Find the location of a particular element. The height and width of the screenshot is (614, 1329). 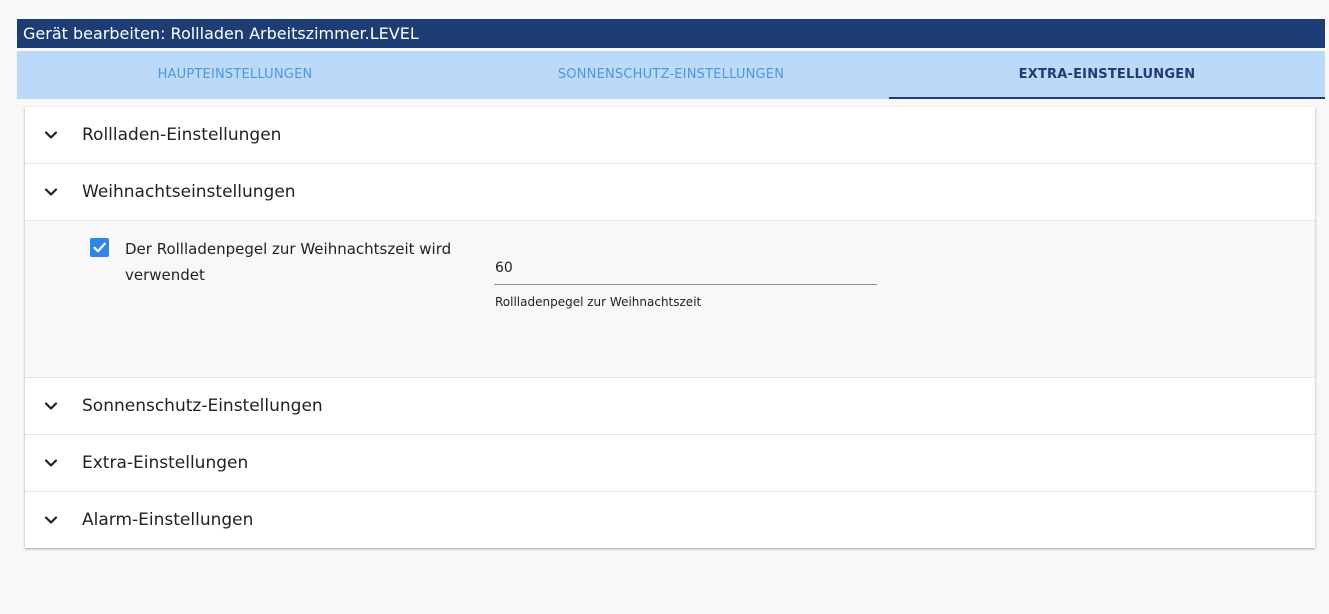

accordion-title: Rollladen-Einstellungen is located at coordinates (182, 135).